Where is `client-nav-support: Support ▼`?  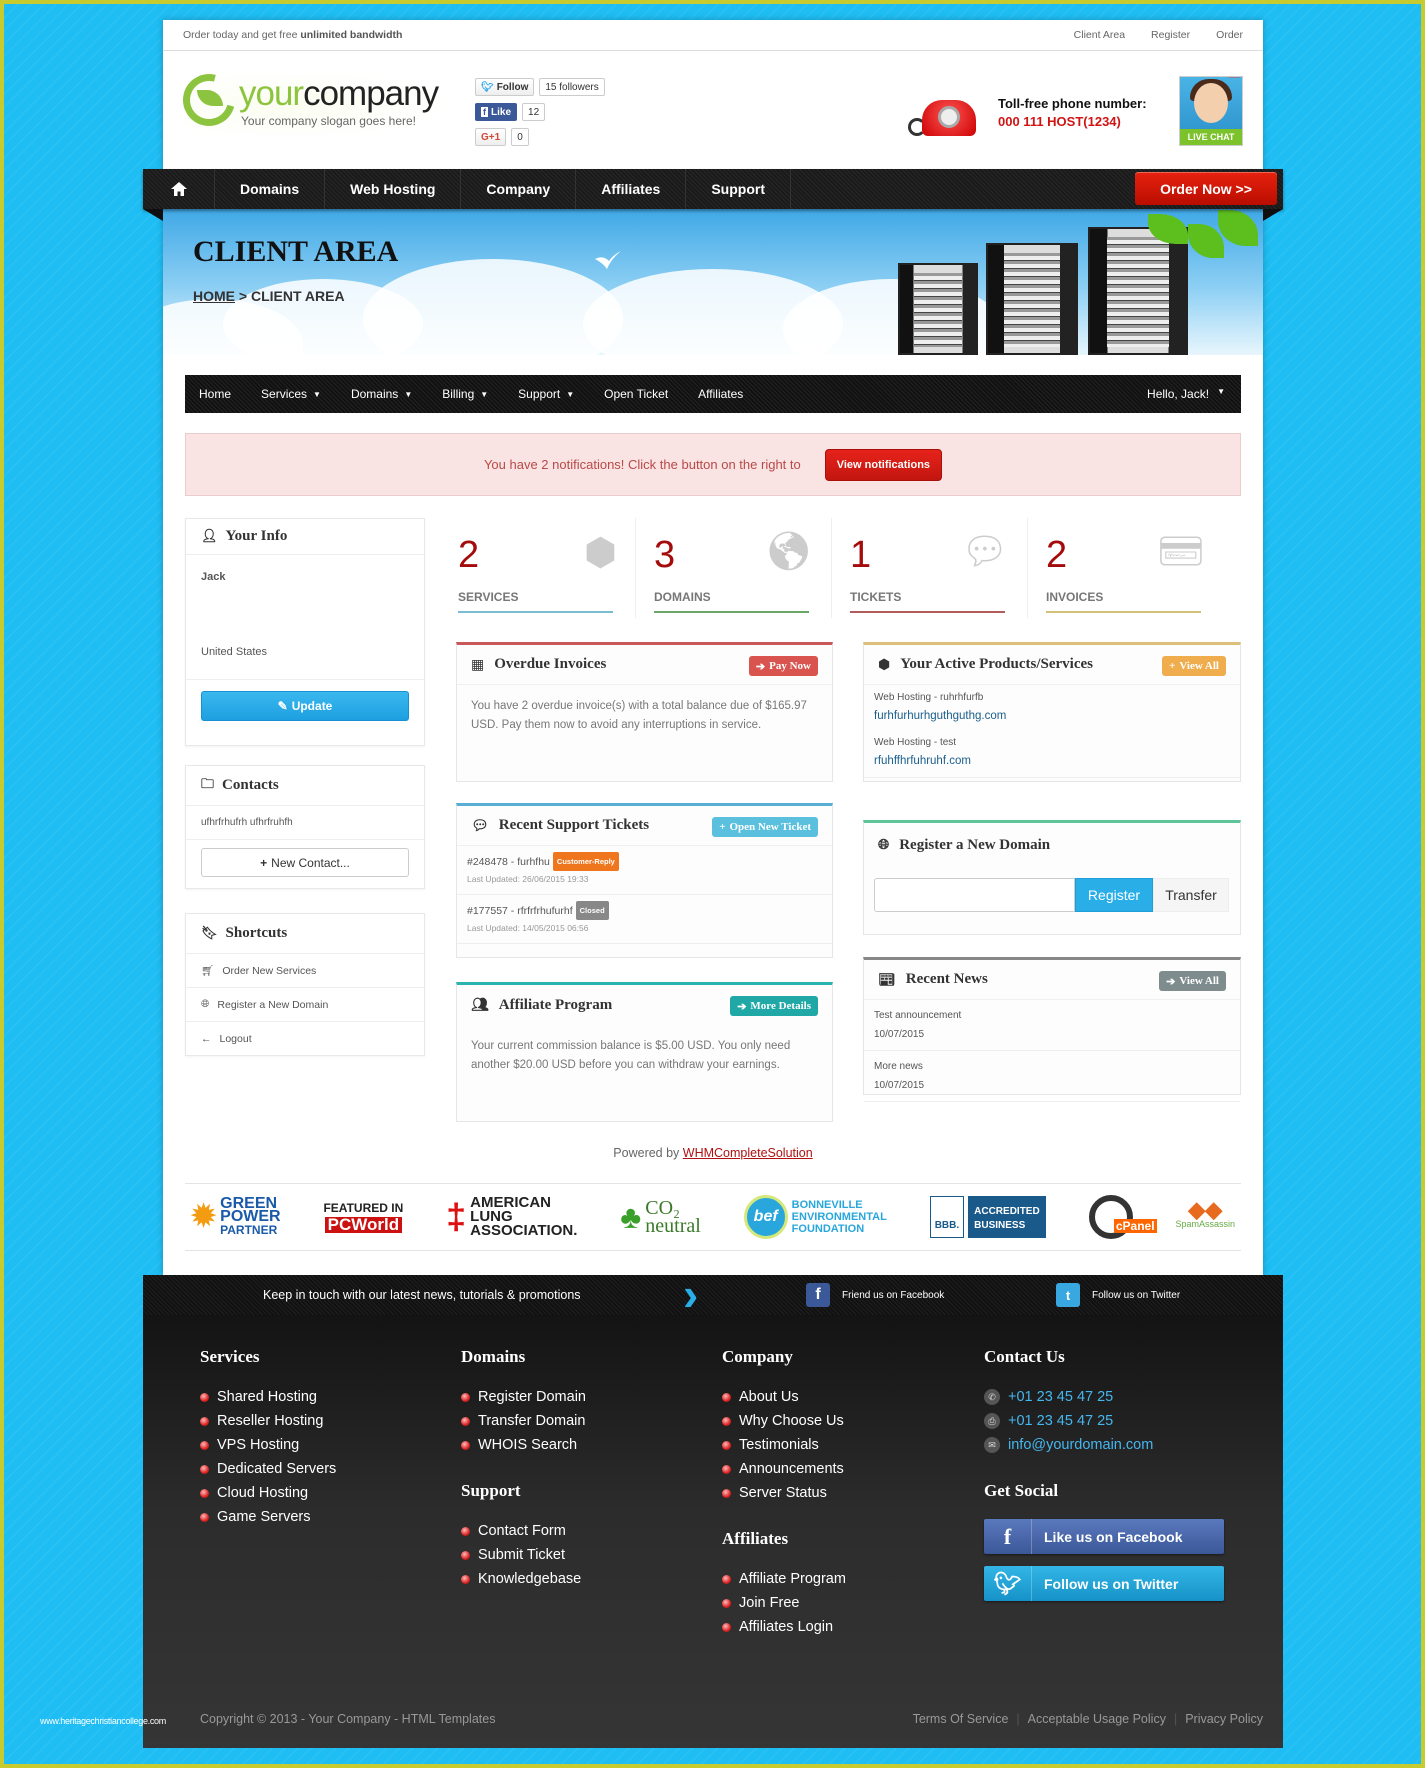
client-nav-support: Support ▼ is located at coordinates (546, 394).